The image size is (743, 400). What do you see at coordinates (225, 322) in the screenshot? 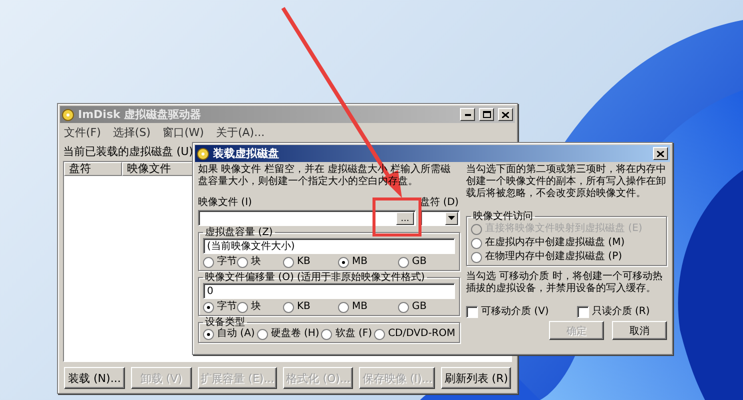
I see `group-label: 设备类型` at bounding box center [225, 322].